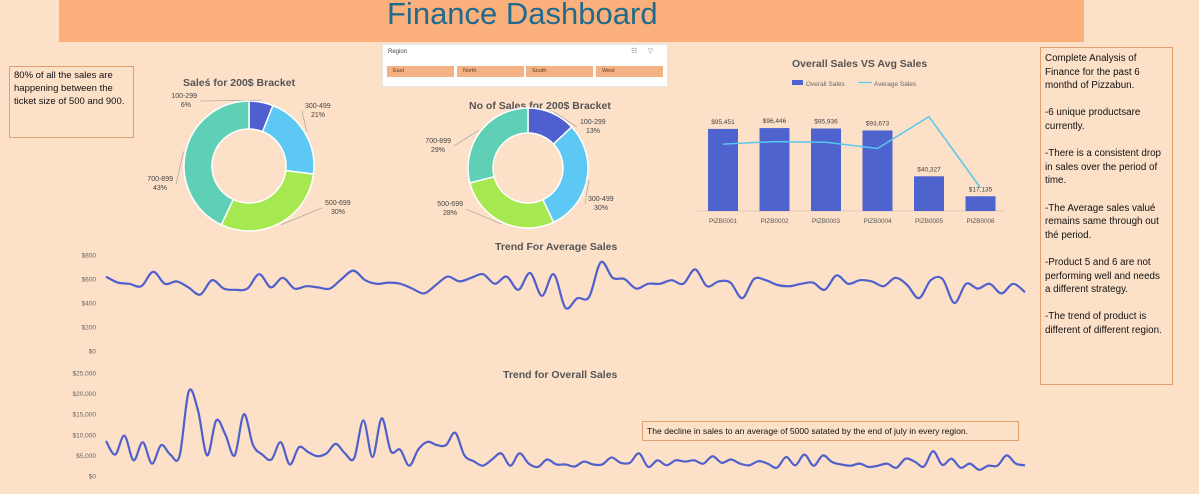 The height and width of the screenshot is (494, 1199). What do you see at coordinates (85, 435) in the screenshot?
I see `trend2-y-tick-2: $10,000` at bounding box center [85, 435].